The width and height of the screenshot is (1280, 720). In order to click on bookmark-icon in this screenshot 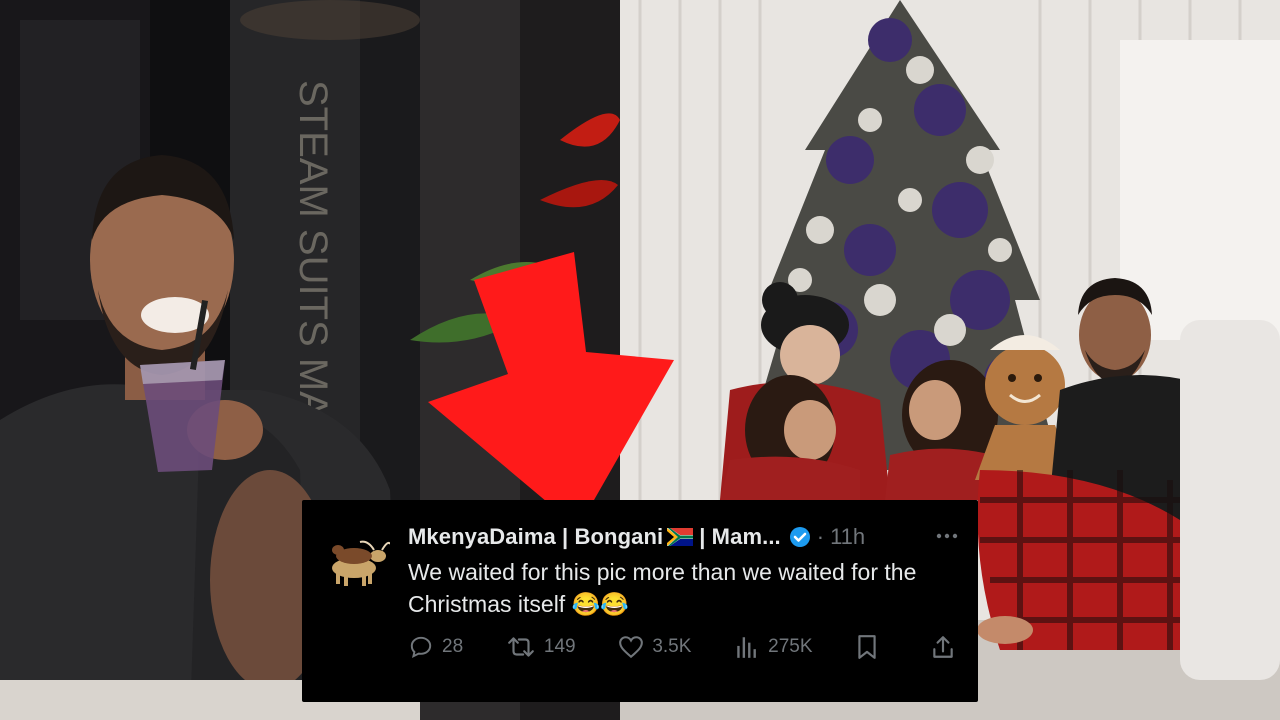, I will do `click(867, 647)`.